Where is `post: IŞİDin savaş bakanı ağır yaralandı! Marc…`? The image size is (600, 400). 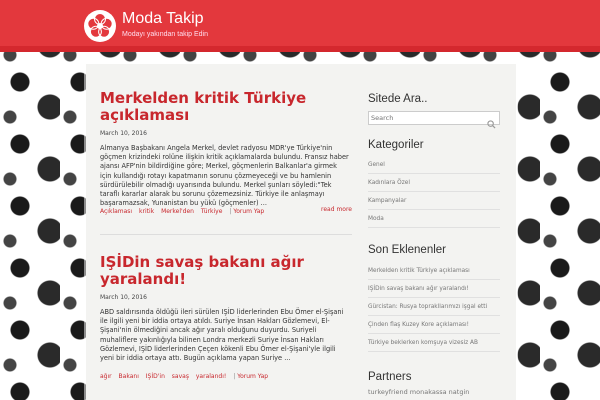 post: IŞİDin savaş bakanı ağır yaralandı! Marc… is located at coordinates (226, 308).